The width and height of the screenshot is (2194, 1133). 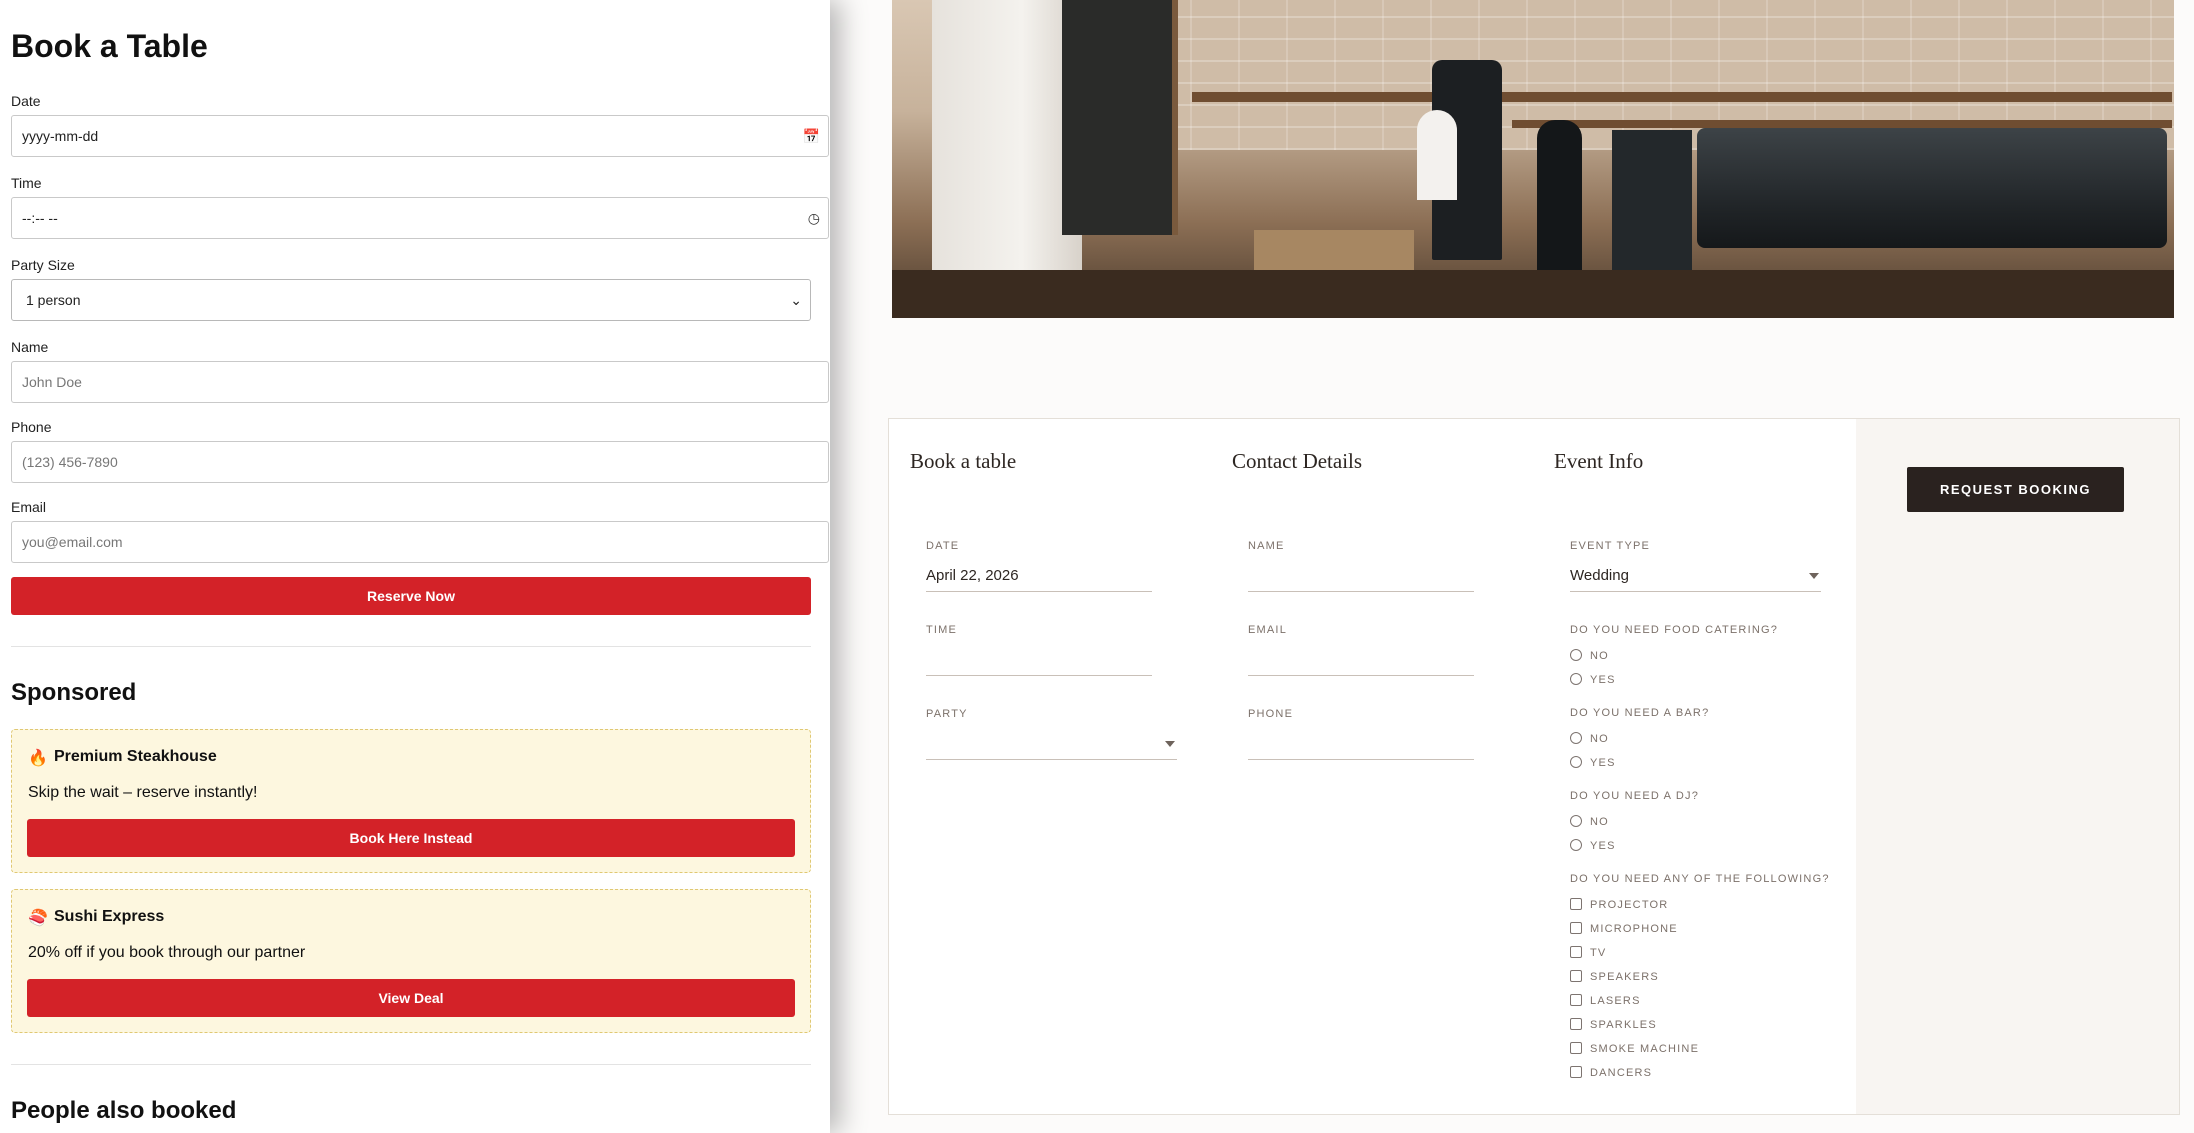 What do you see at coordinates (2017, 766) in the screenshot?
I see `booking-sidebar: REQUEST BOOKING` at bounding box center [2017, 766].